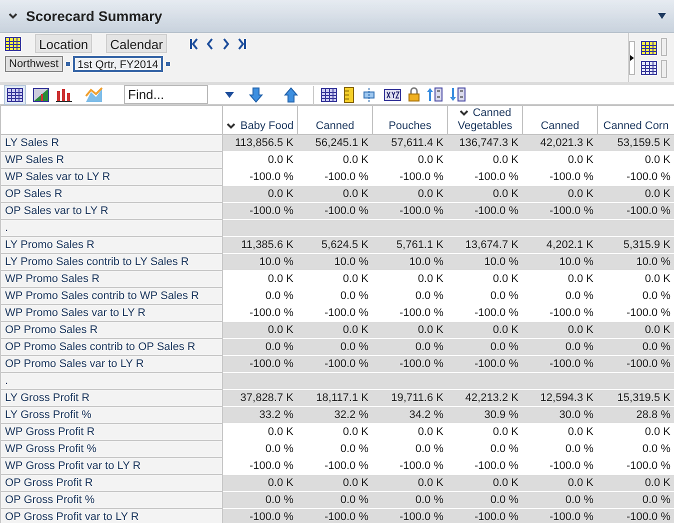 The width and height of the screenshot is (674, 523). I want to click on column-header: Pouches, so click(410, 120).